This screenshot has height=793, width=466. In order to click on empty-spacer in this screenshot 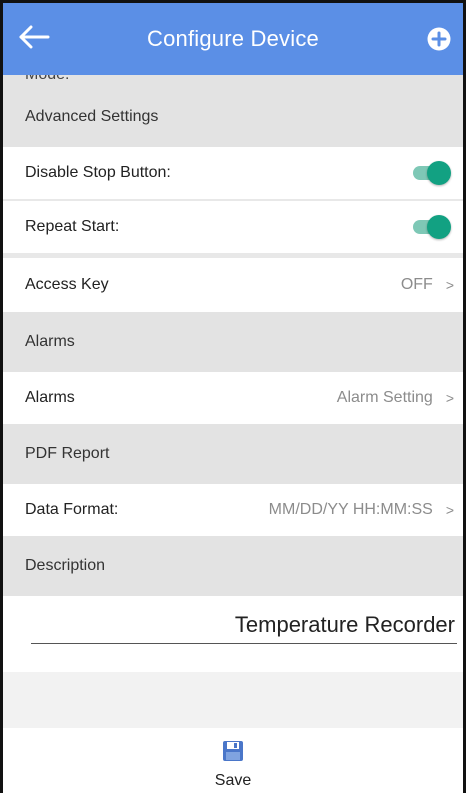, I will do `click(233, 700)`.